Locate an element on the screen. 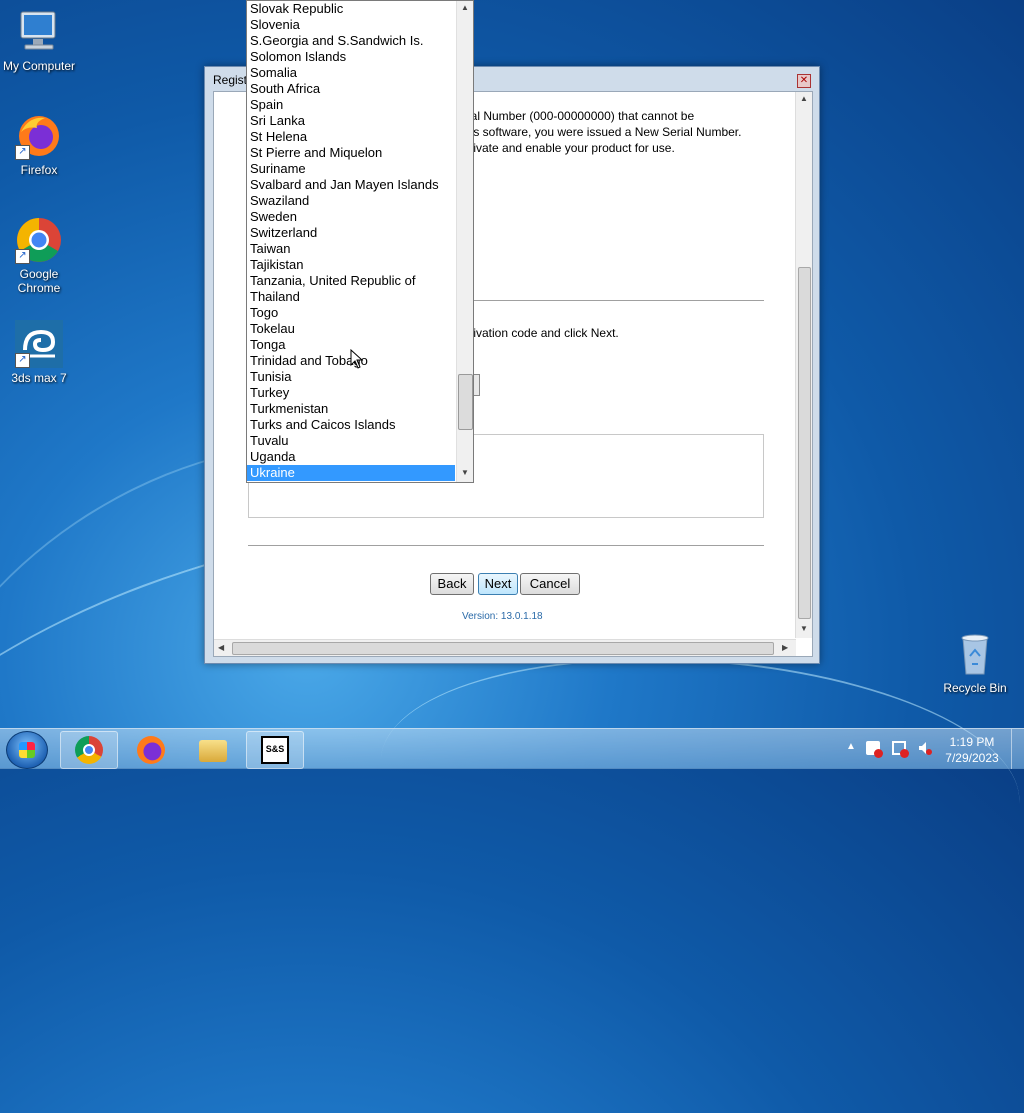 The width and height of the screenshot is (1024, 1113). 3ds-max-icon: ↗ is located at coordinates (39, 344).